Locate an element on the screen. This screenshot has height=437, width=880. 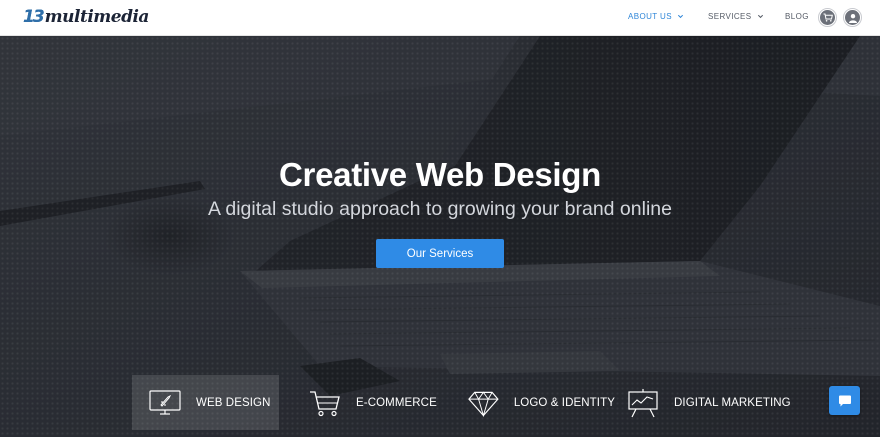
account-button is located at coordinates (852, 17).